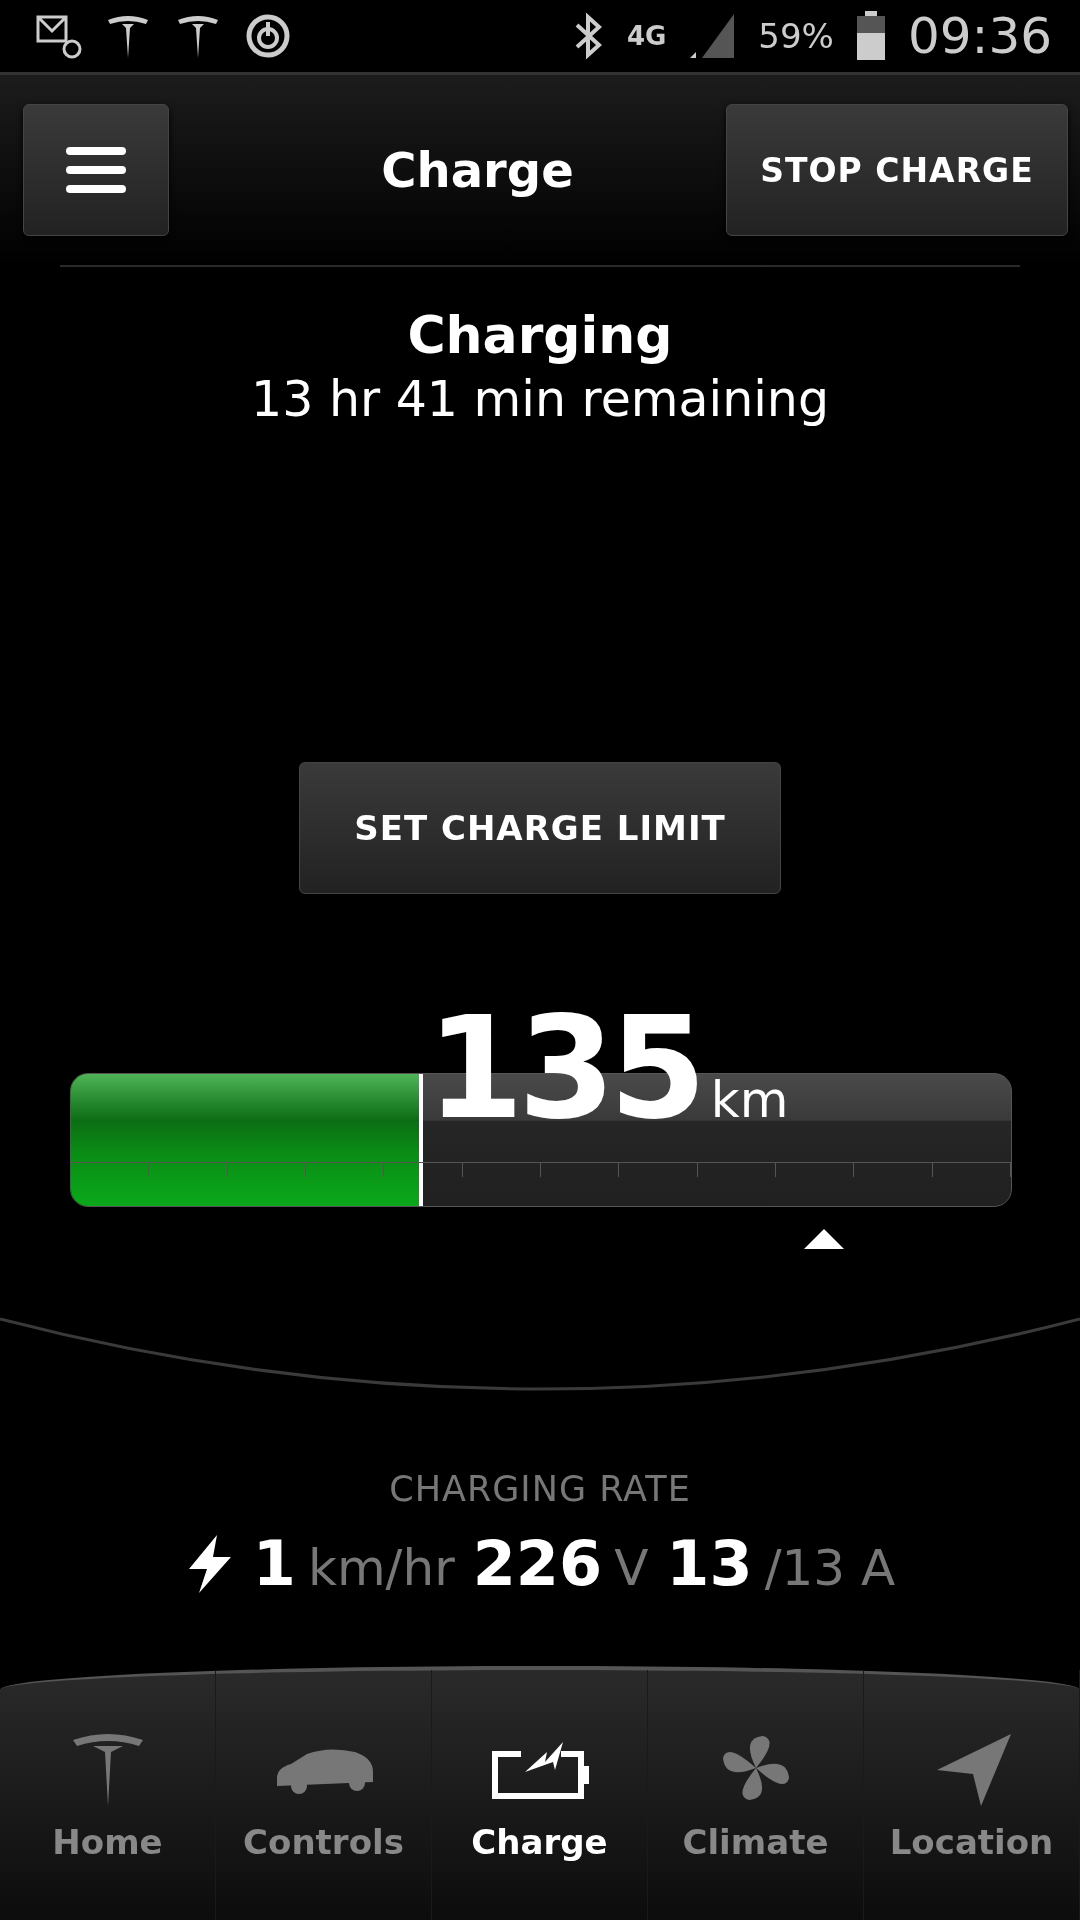 This screenshot has width=1080, height=1920. I want to click on nav-tab: Home, so click(108, 1795).